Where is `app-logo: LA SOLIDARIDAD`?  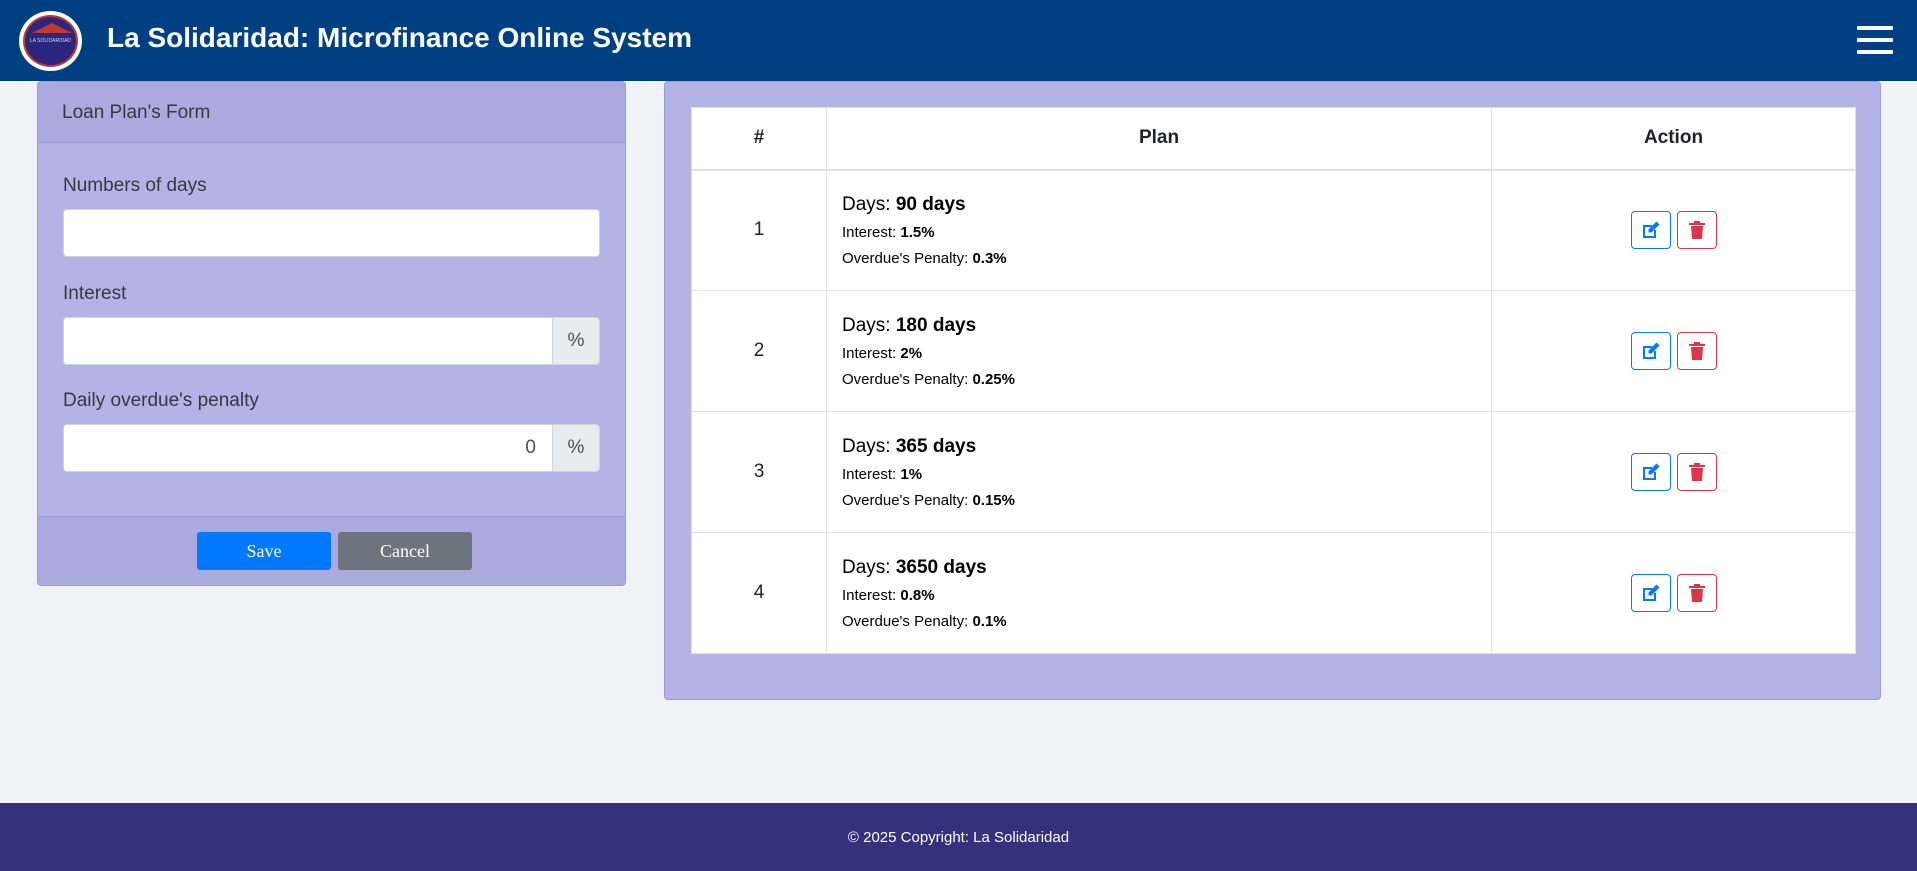 app-logo: LA SOLIDARIDAD is located at coordinates (50, 41).